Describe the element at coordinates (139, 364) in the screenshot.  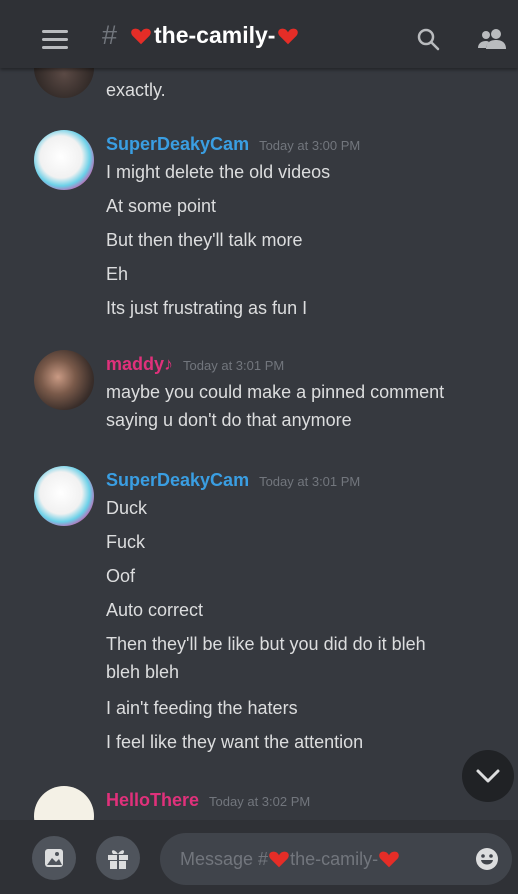
I see `username: maddy♪` at that location.